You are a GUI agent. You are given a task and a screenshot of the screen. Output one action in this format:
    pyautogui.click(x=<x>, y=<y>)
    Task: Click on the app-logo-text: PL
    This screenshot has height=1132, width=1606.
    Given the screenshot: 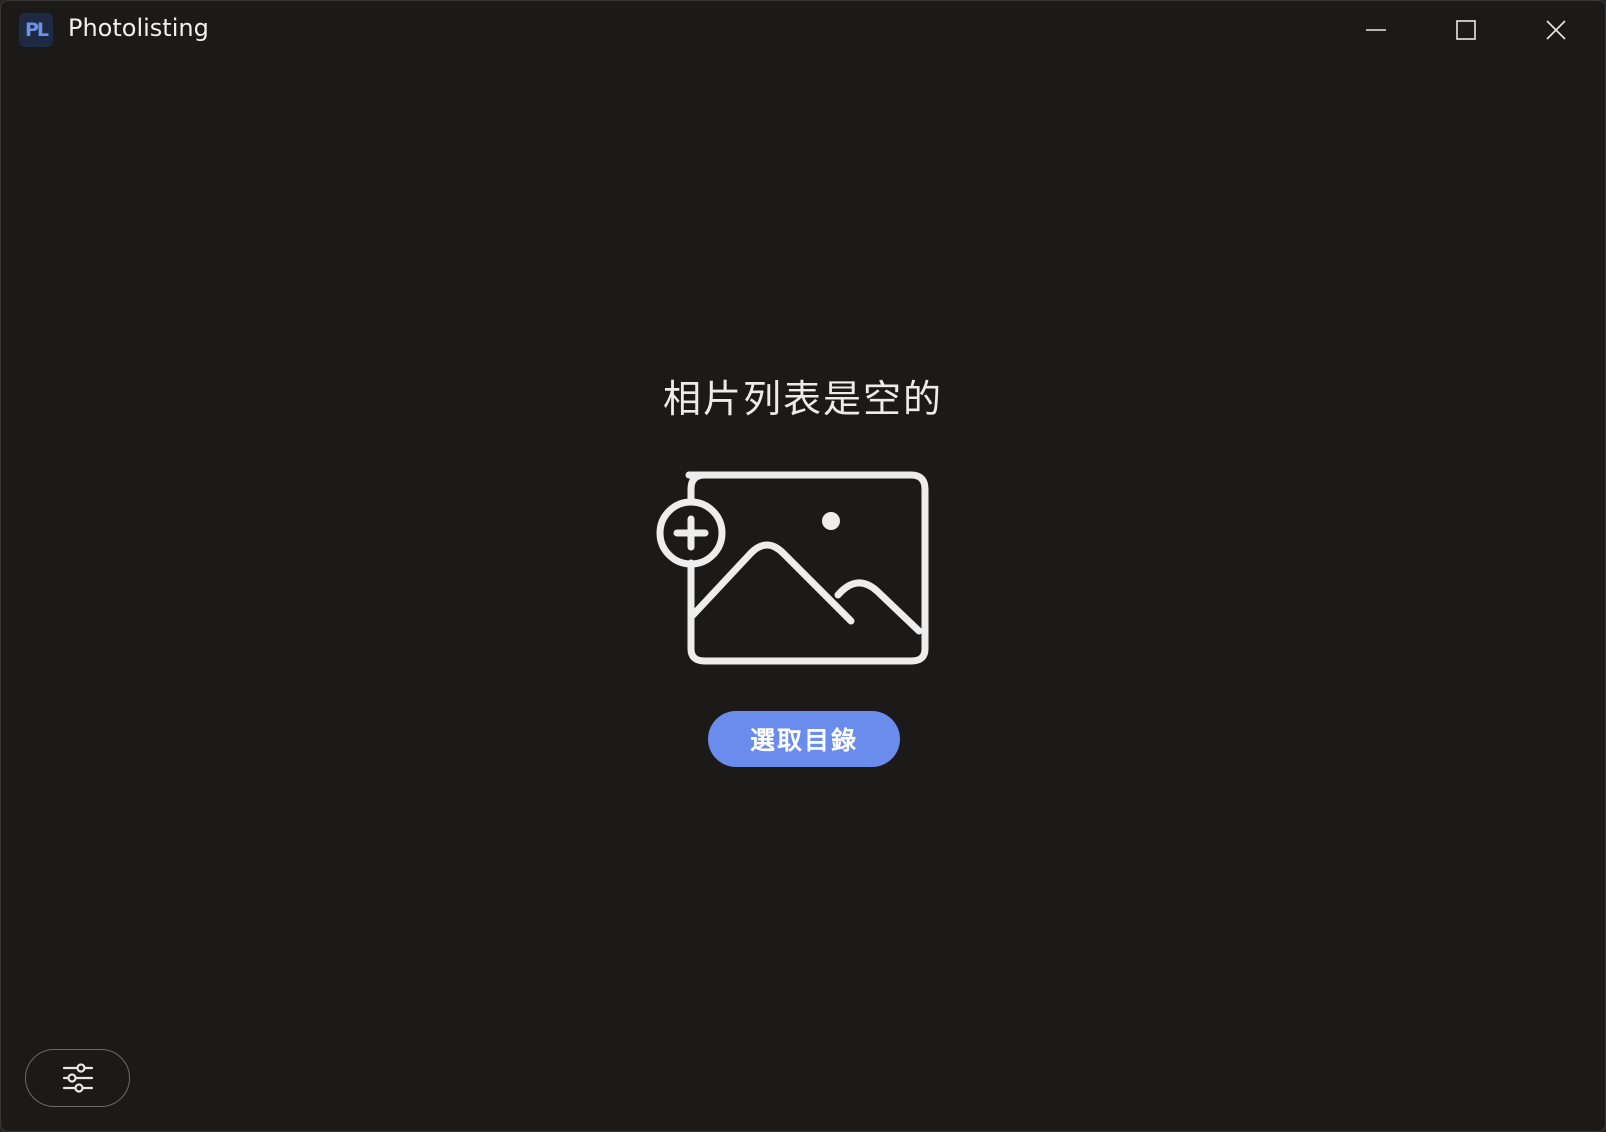 What is the action you would take?
    pyautogui.click(x=36, y=30)
    